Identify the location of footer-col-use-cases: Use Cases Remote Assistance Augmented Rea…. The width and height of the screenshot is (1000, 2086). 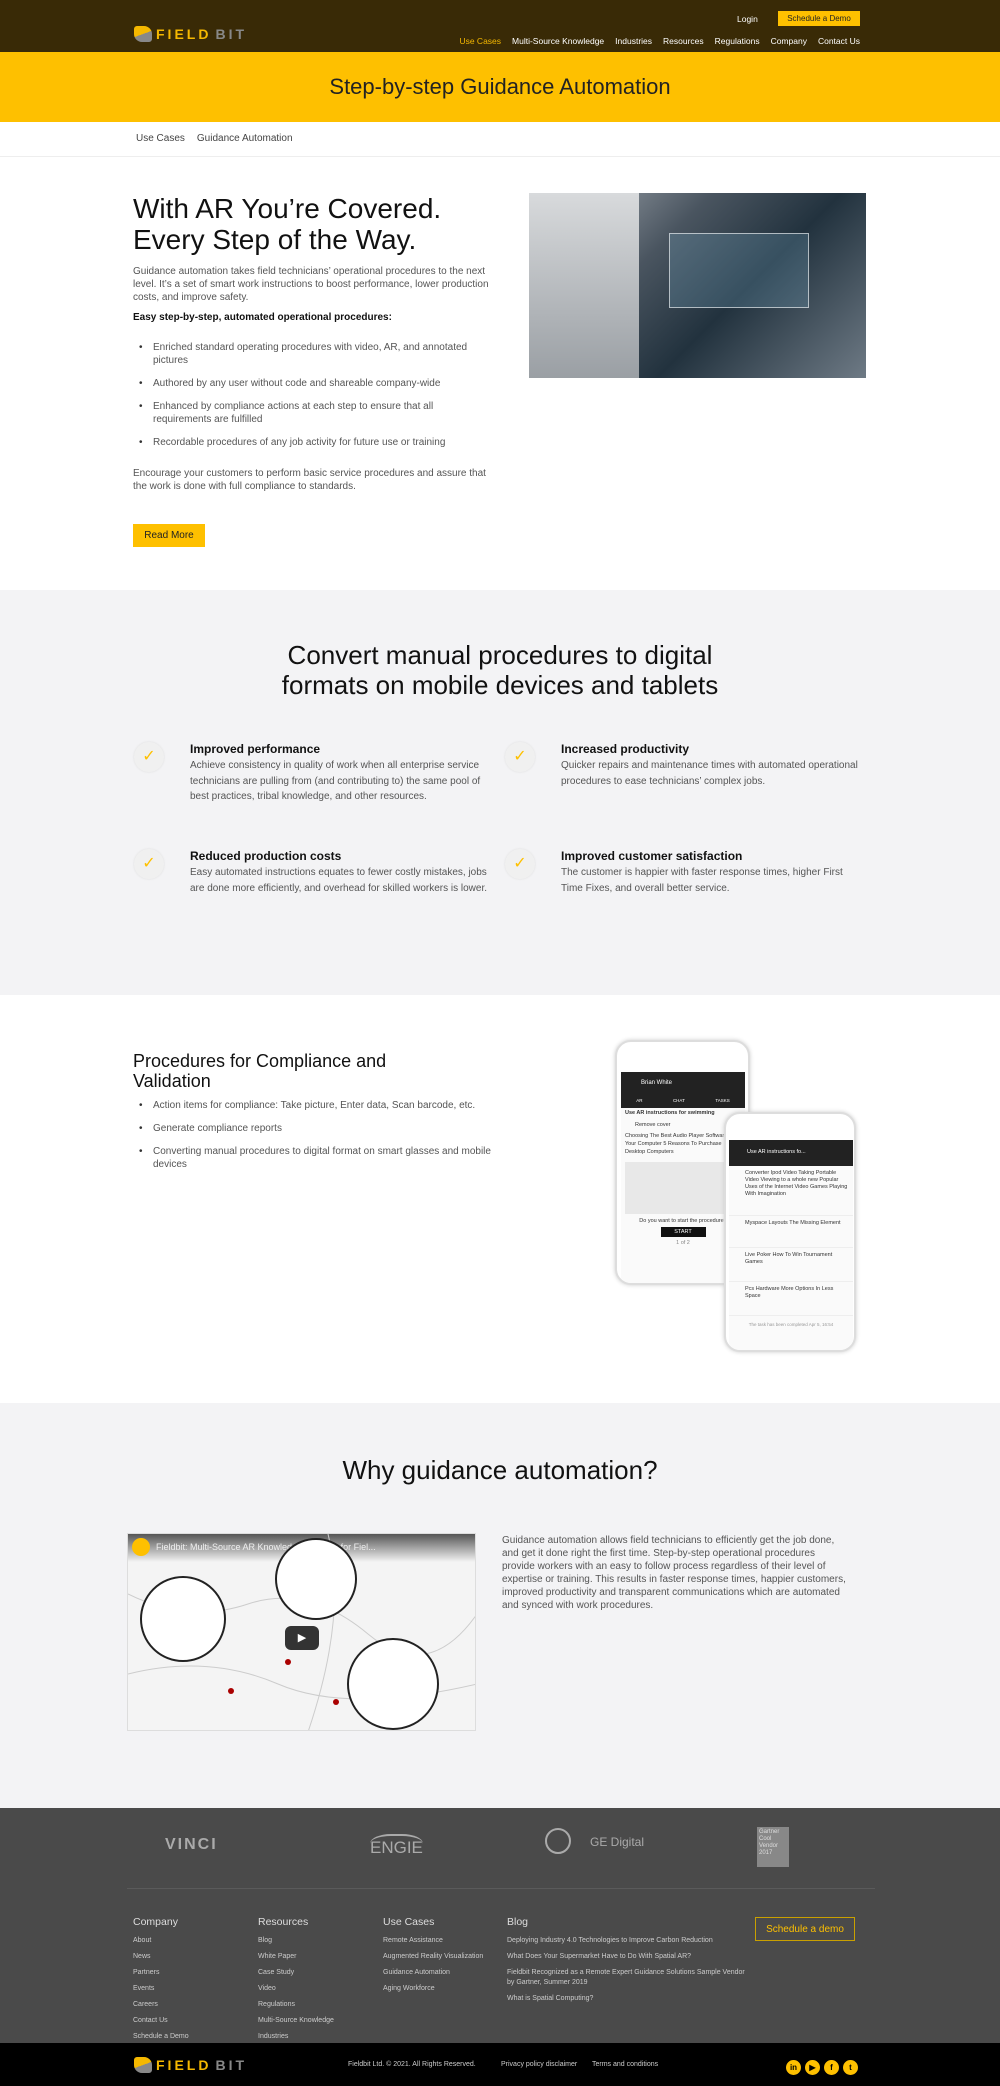
(433, 1955).